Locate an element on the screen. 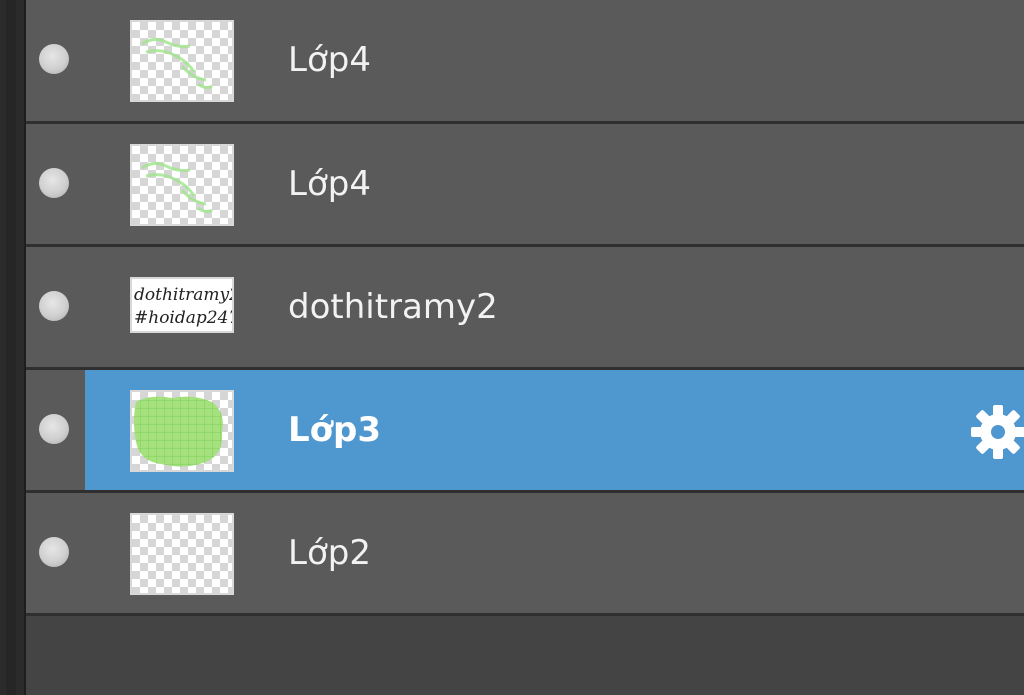 The height and width of the screenshot is (695, 1024). gear-icon is located at coordinates (997, 432).